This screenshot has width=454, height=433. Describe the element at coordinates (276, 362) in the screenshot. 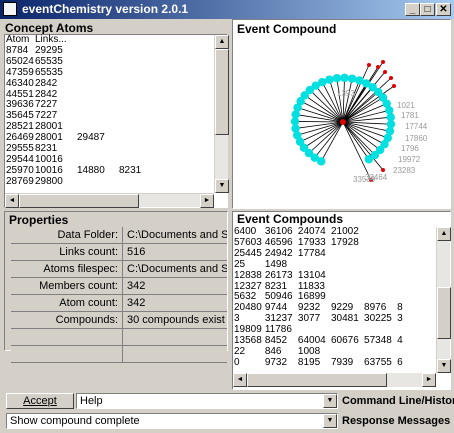

I see `compound-cell: 9732` at that location.